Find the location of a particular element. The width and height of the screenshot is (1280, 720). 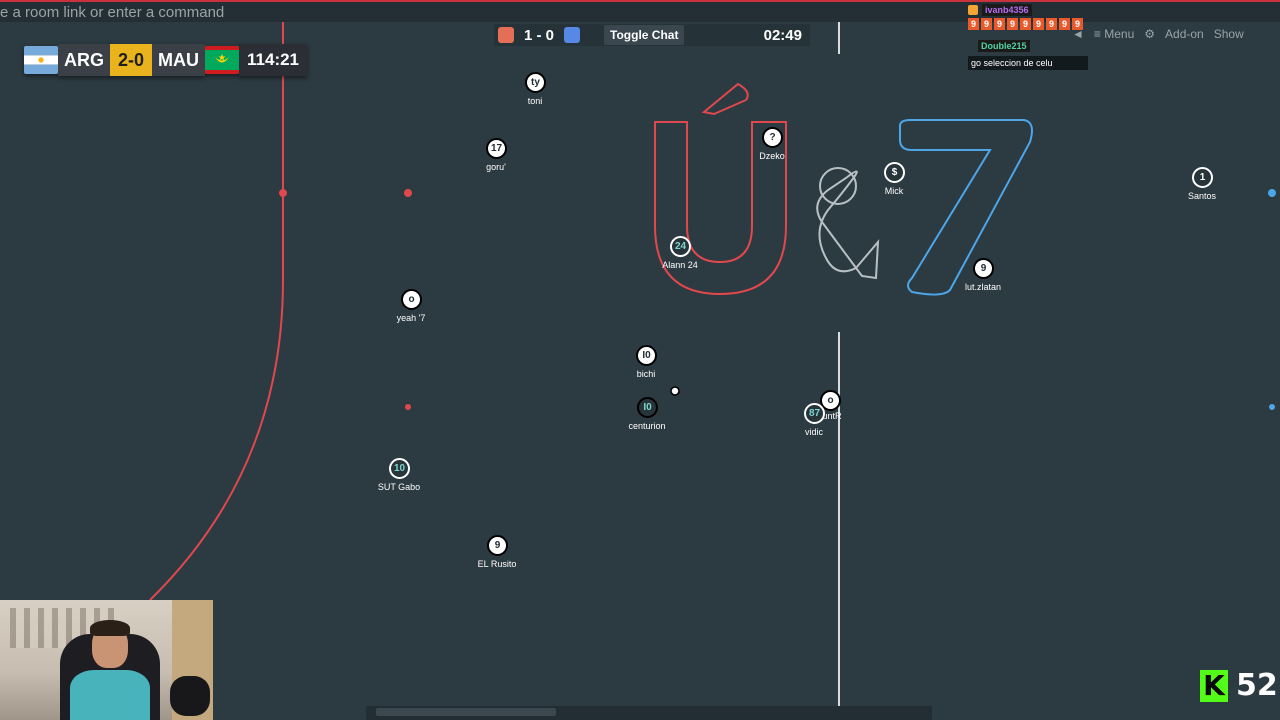

player-name: EL Rusito is located at coordinates (497, 564).